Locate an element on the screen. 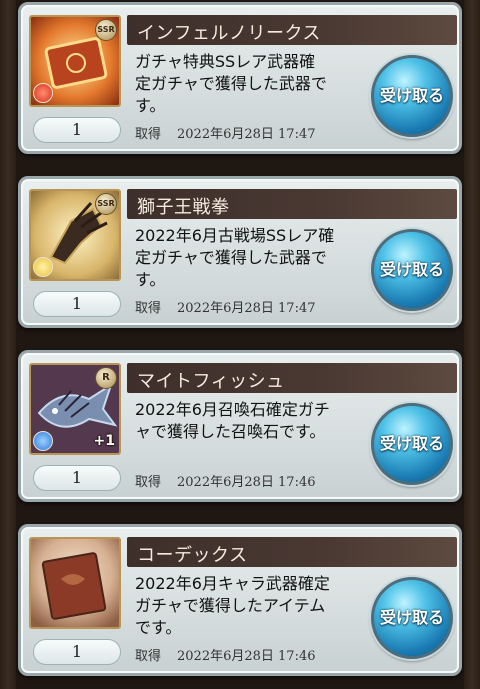  description-line: 2022年6月キャラ武器確定 is located at coordinates (232, 583).